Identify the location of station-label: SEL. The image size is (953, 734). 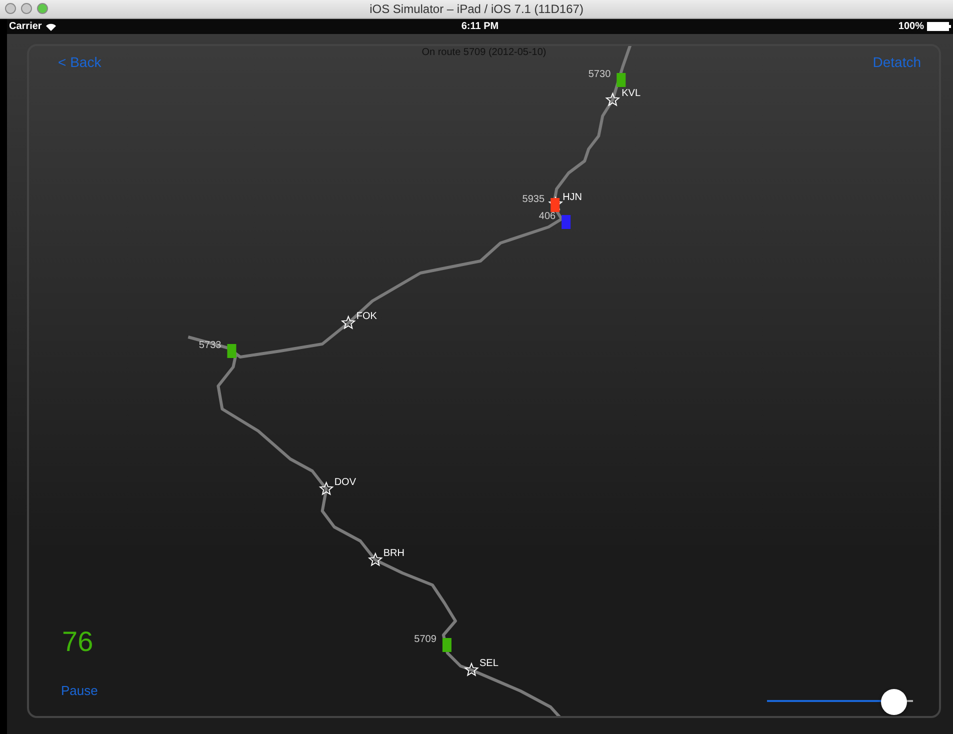
(489, 663).